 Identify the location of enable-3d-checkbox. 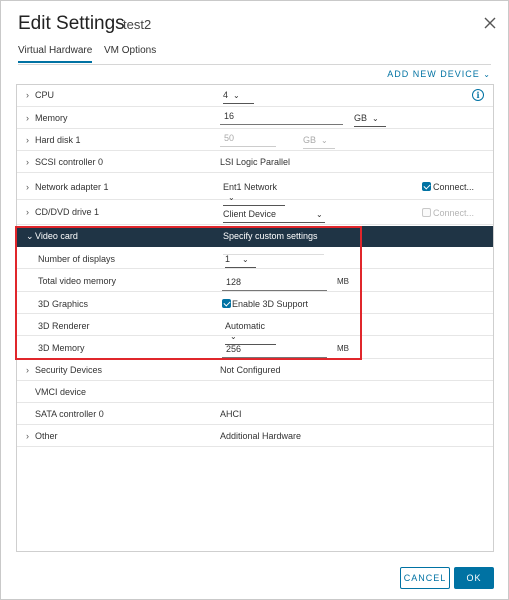
(226, 303).